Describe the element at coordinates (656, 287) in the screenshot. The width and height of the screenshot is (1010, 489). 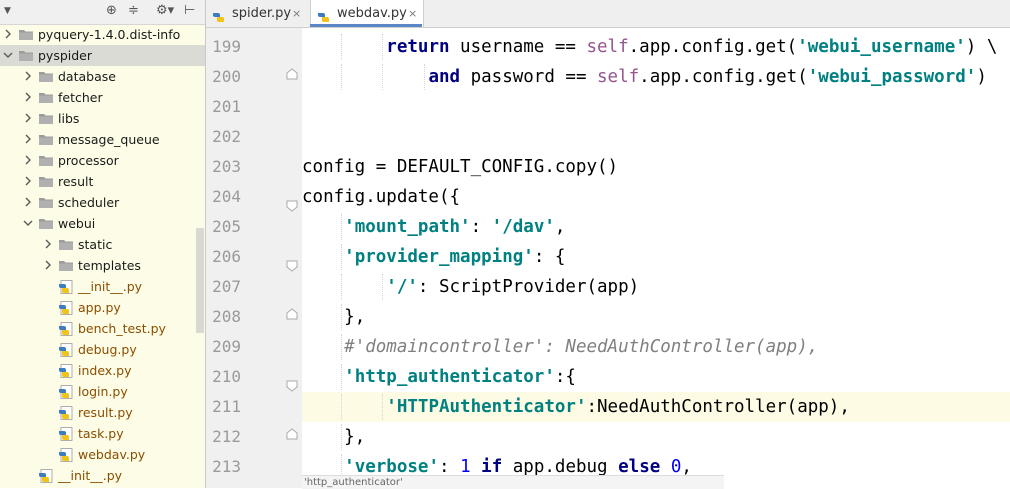
I see `code-line: '/': ScriptProvider(app)` at that location.